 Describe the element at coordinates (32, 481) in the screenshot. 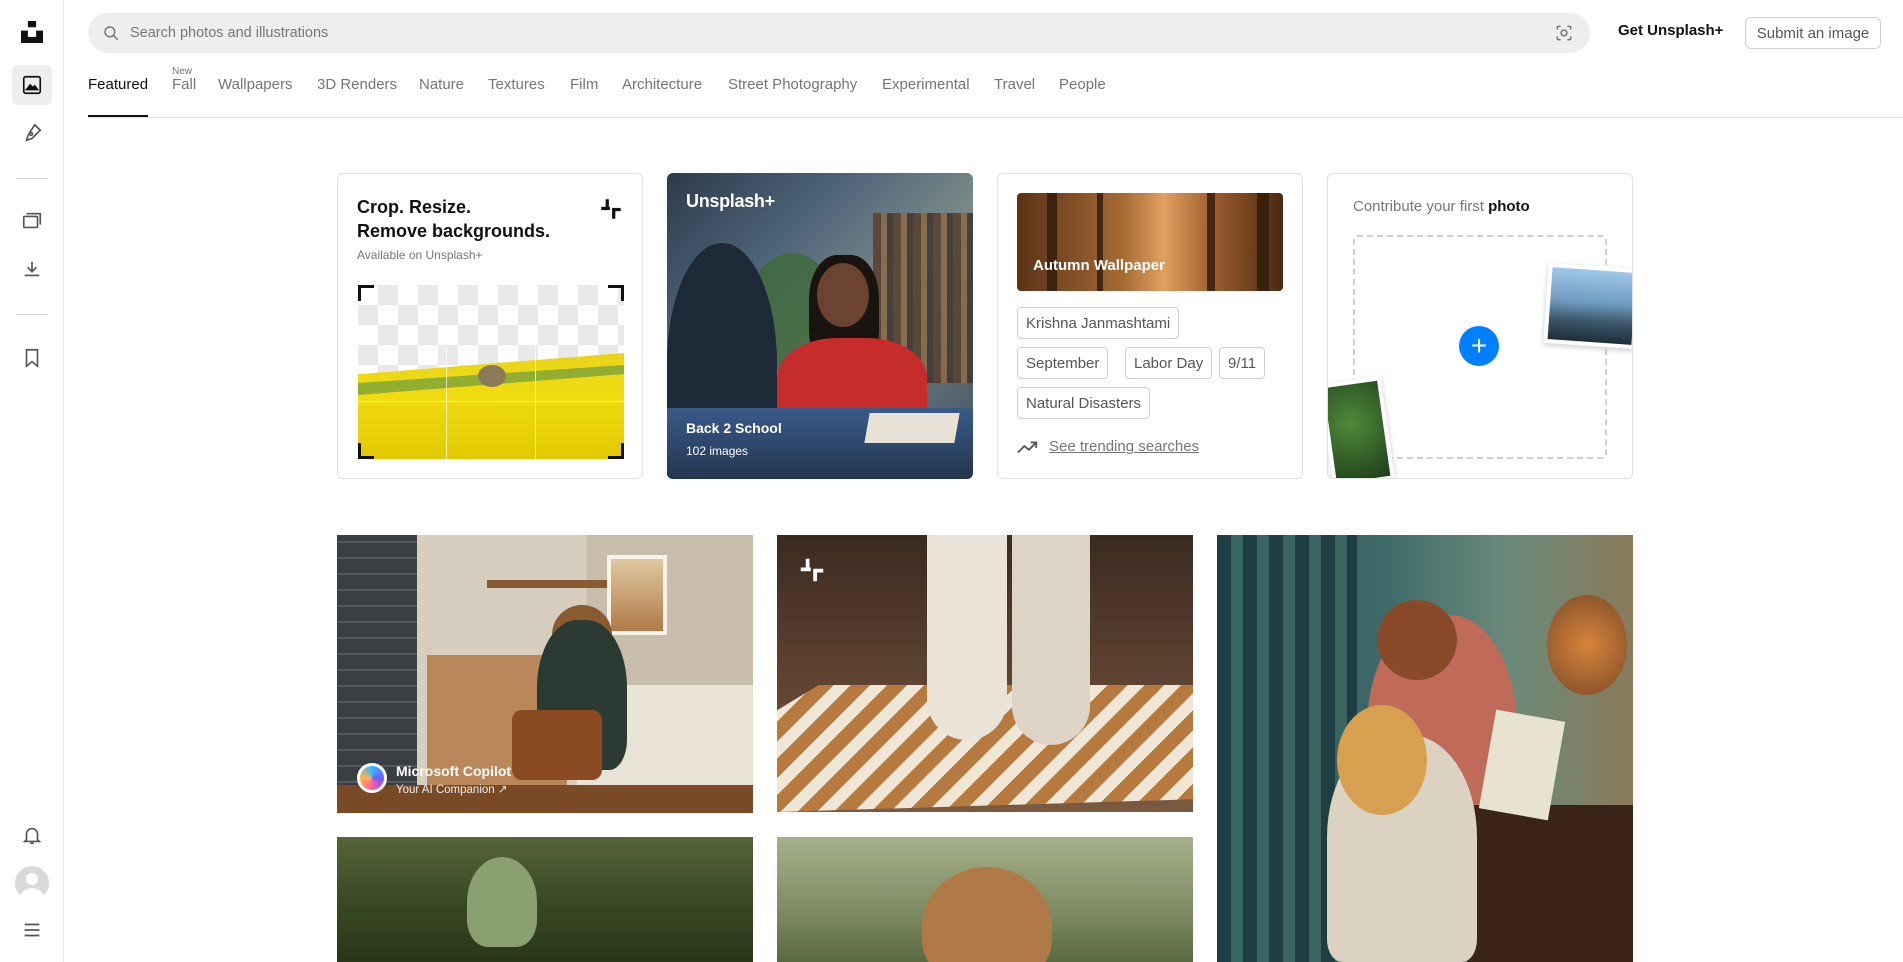

I see `left-rail` at that location.